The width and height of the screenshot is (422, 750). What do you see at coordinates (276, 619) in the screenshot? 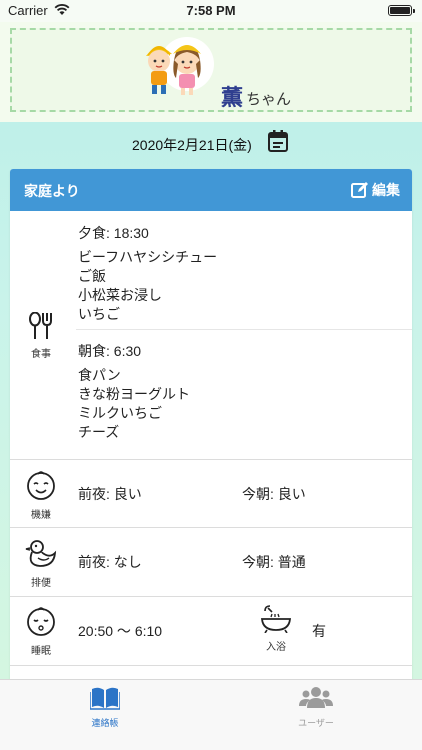
I see `bath-icon` at bounding box center [276, 619].